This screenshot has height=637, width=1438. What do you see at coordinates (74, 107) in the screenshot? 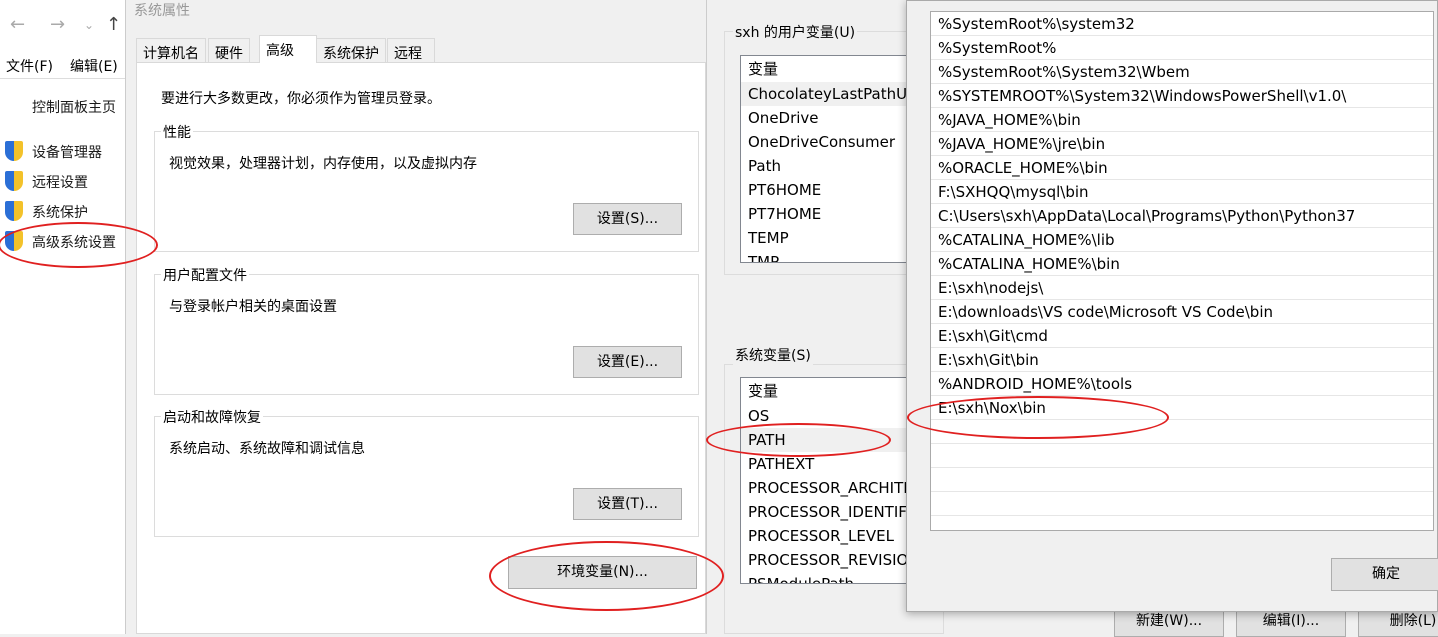
I see `control-panel-home-link: 控制面板主页` at bounding box center [74, 107].